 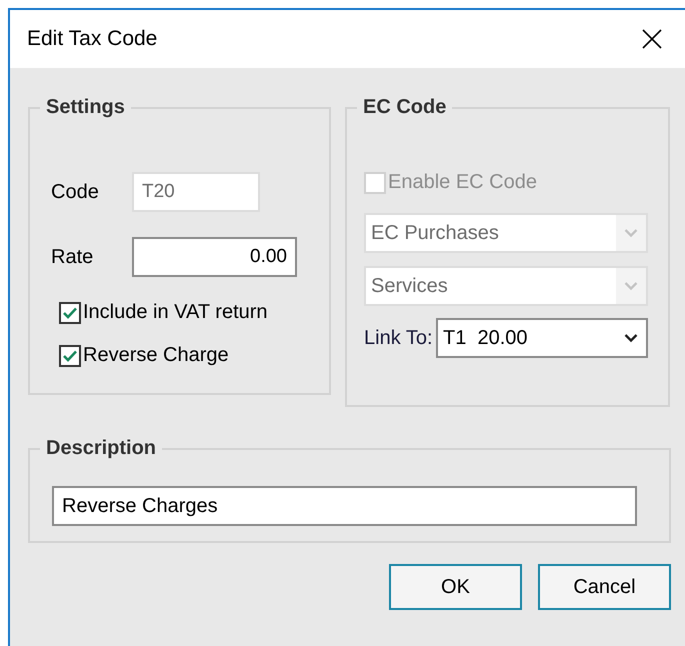 I want to click on dropdown: T1 20.00, so click(x=542, y=338).